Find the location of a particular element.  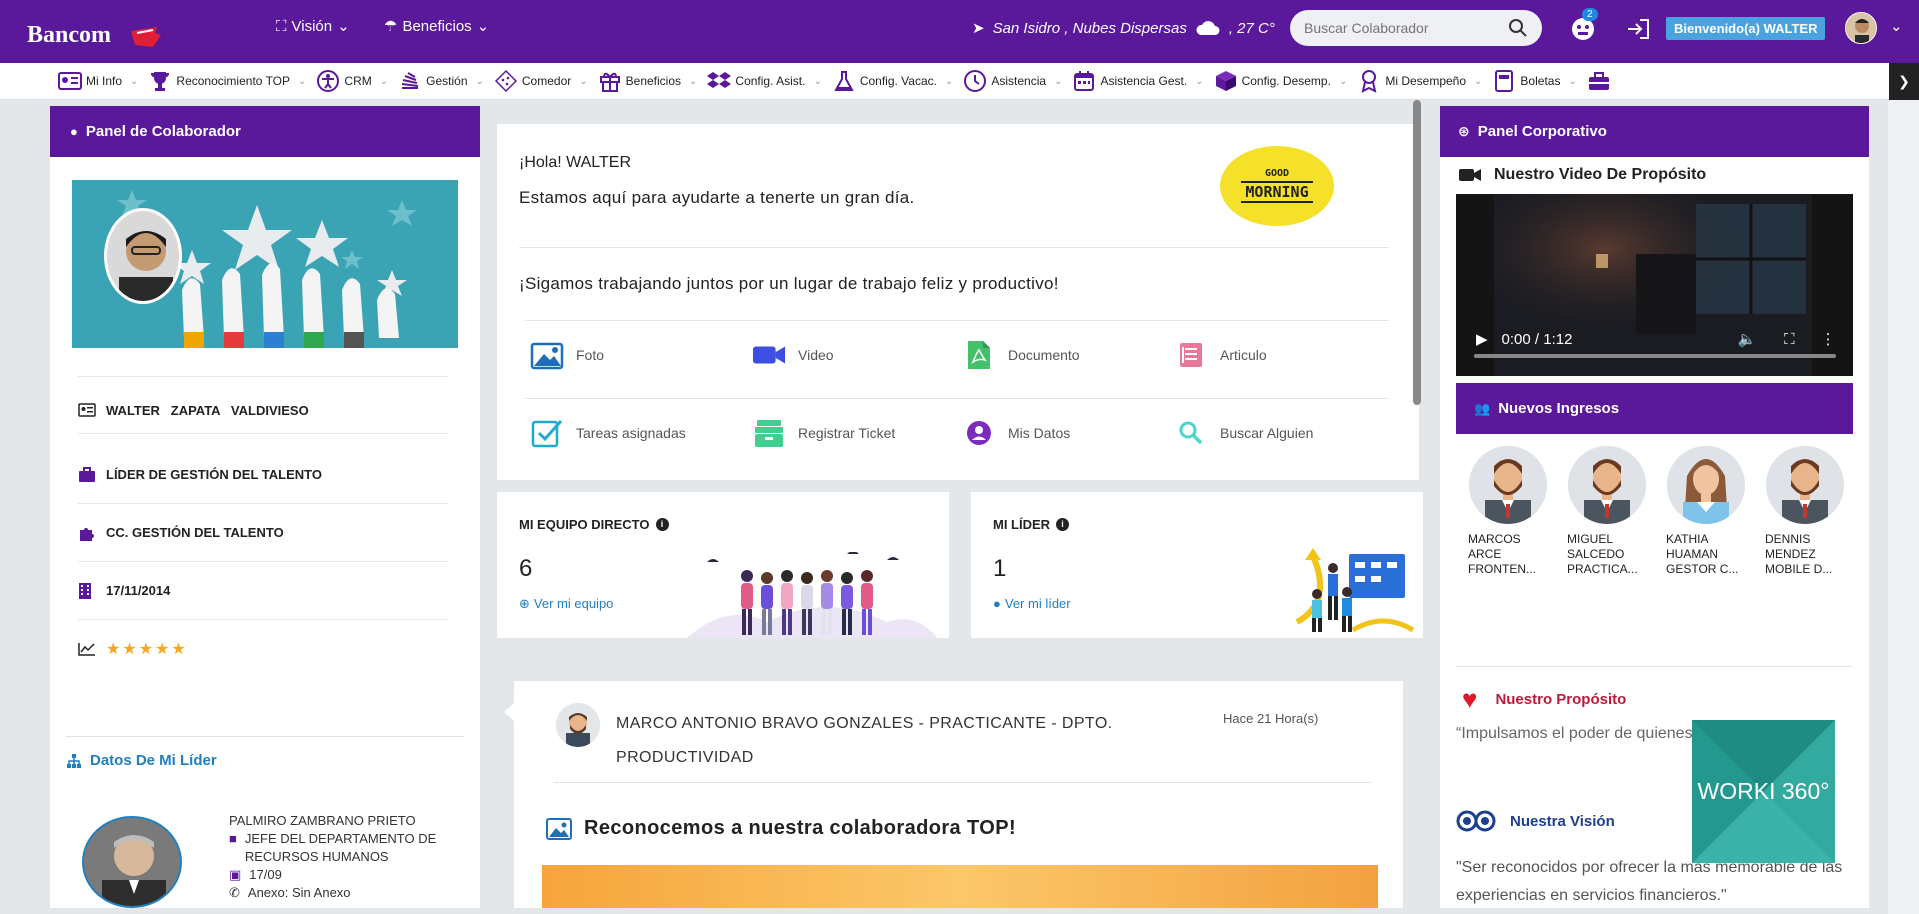

action-foto: Foto is located at coordinates (567, 355).